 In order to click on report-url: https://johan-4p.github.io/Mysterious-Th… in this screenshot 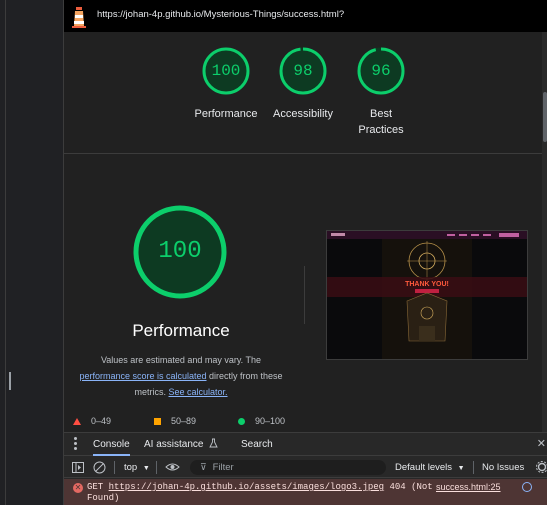, I will do `click(220, 14)`.